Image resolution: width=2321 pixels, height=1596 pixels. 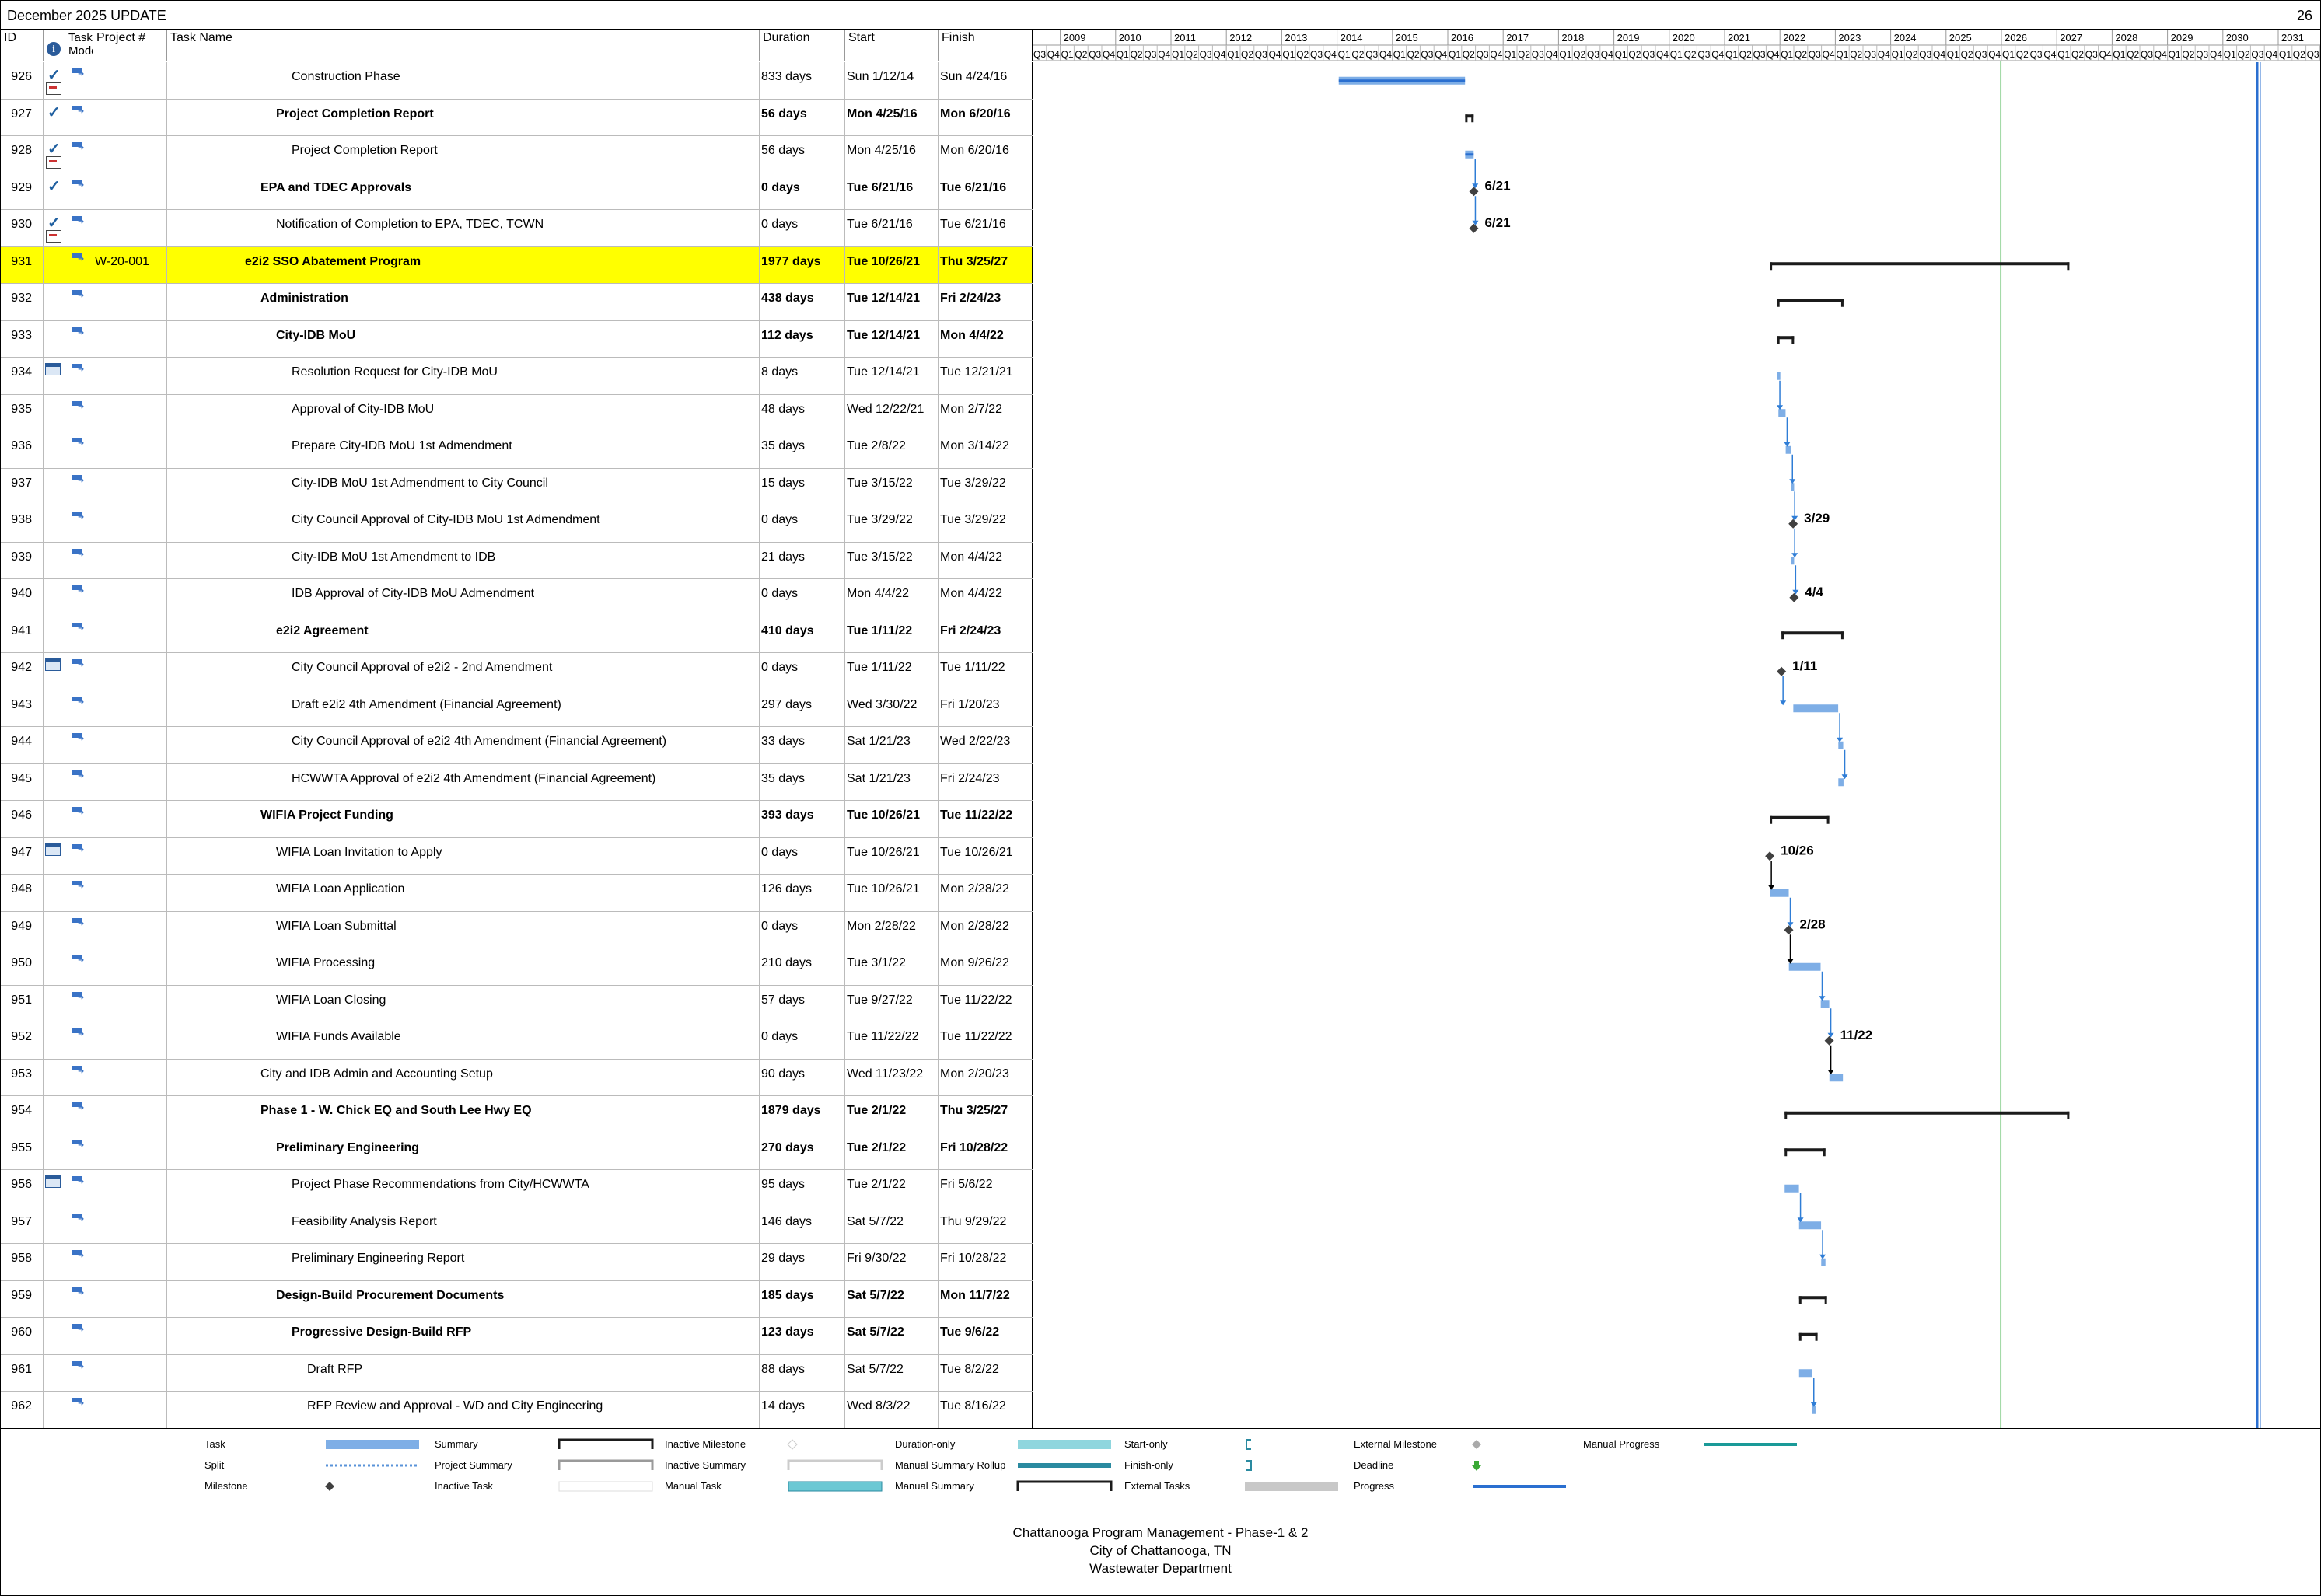 I want to click on task-duration: 29 days, so click(x=803, y=1262).